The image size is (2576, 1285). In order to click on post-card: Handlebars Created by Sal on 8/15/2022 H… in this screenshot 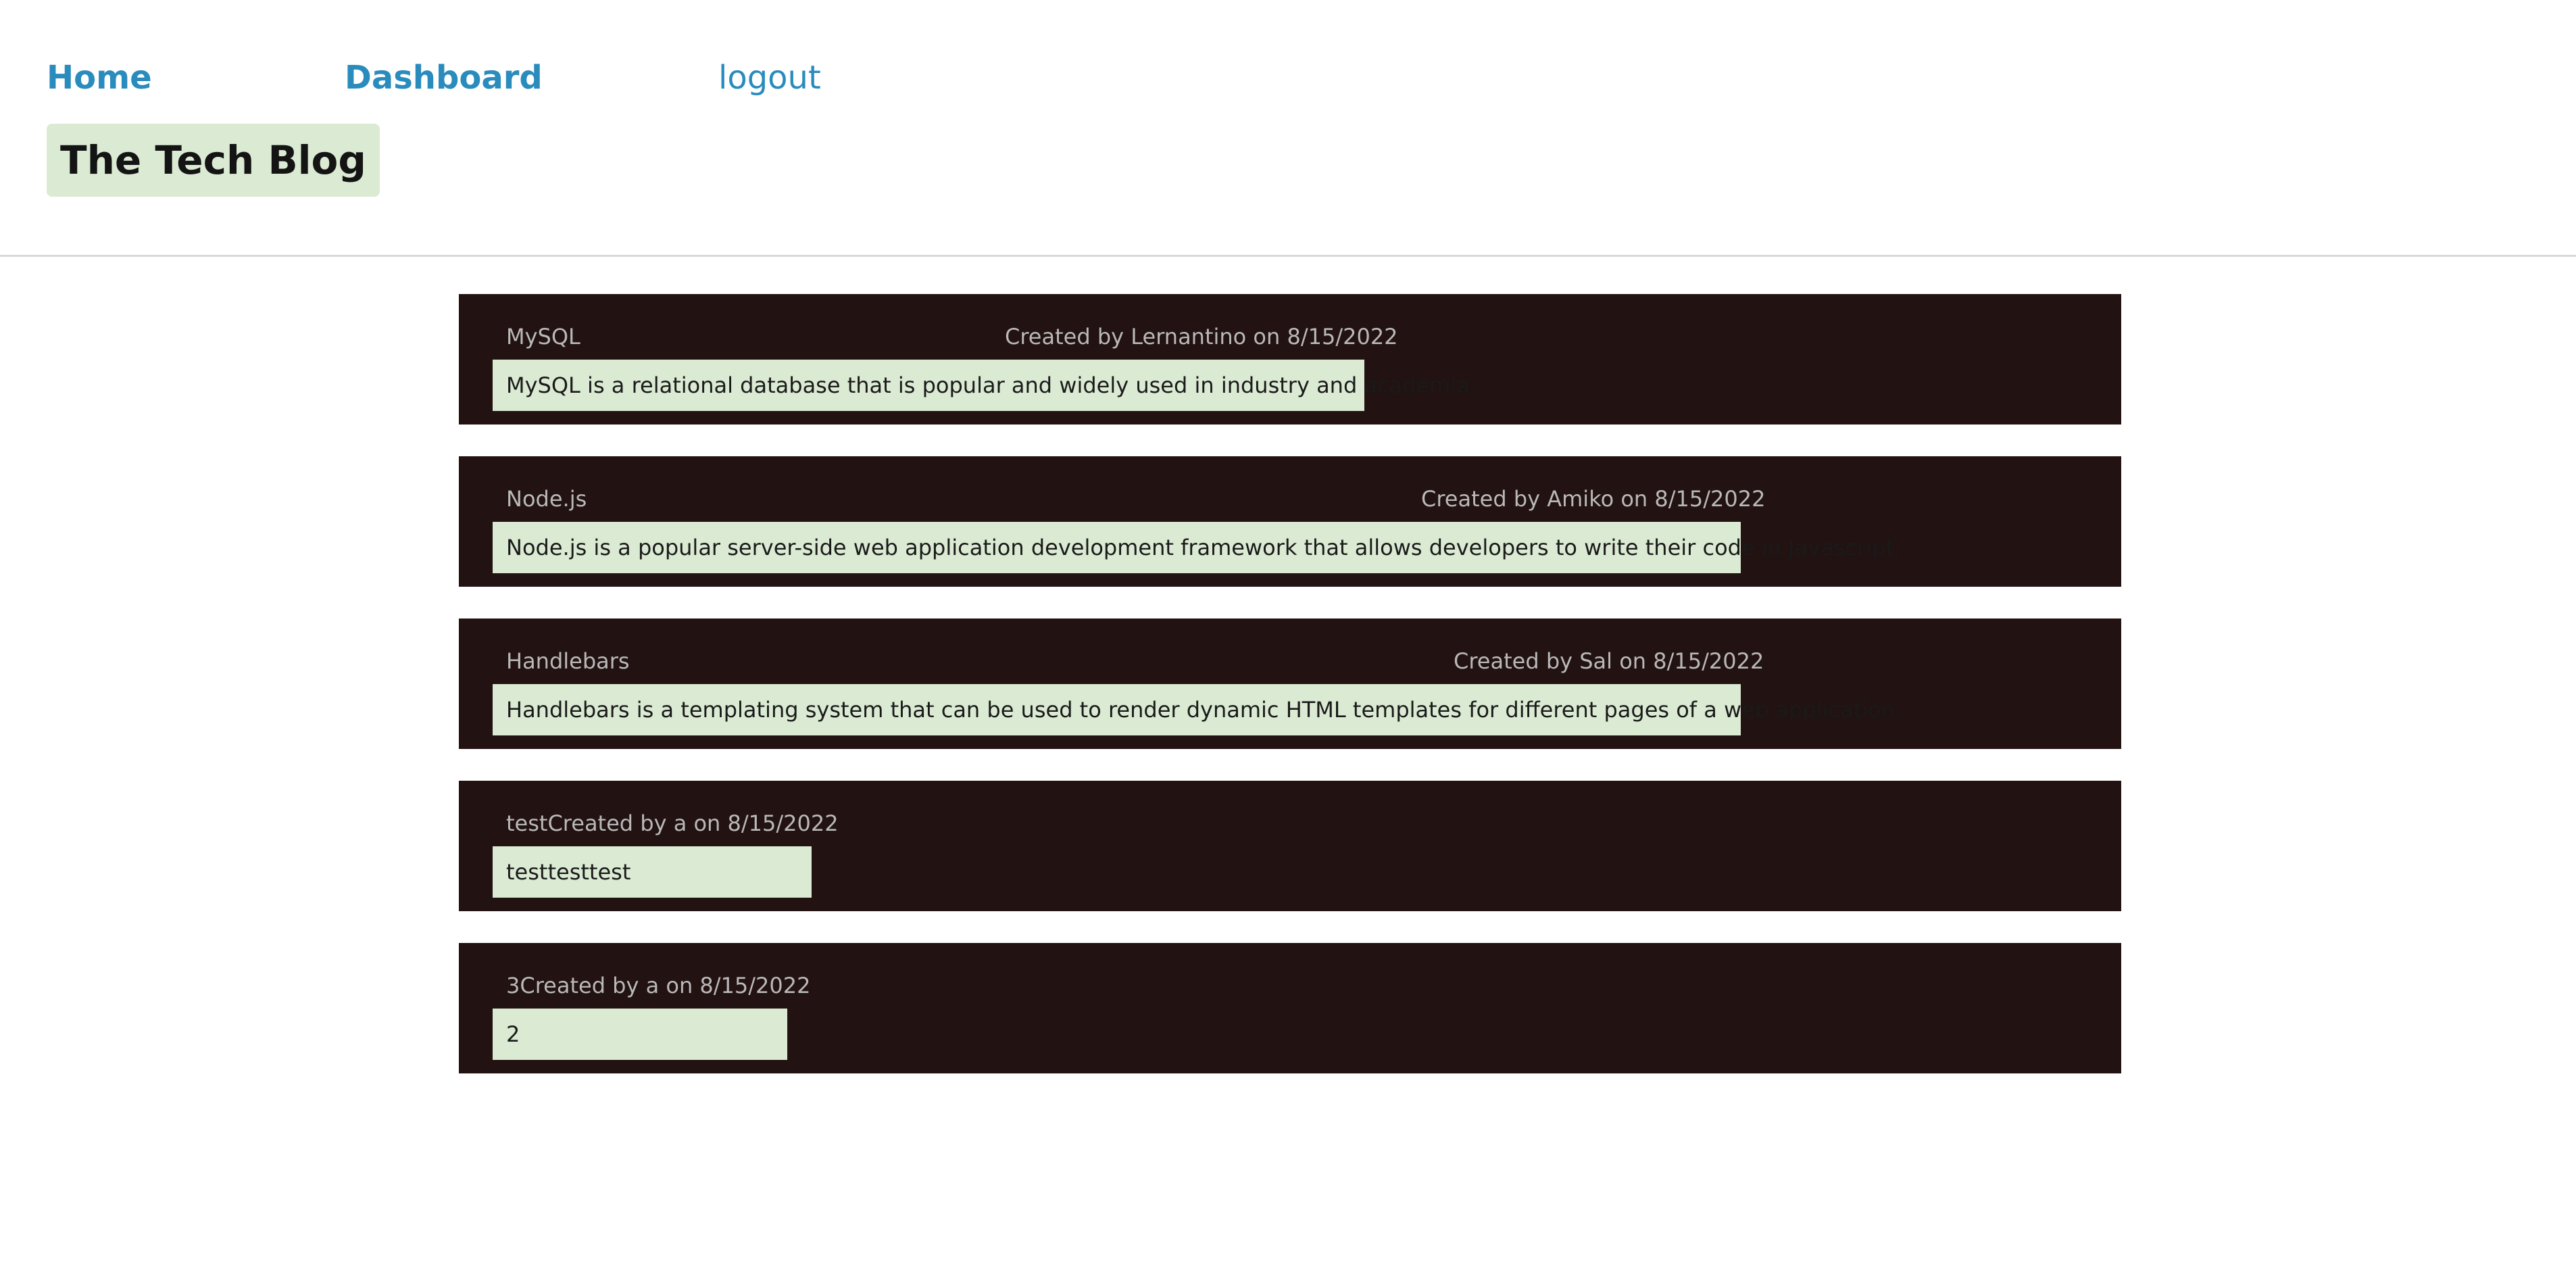, I will do `click(1290, 684)`.